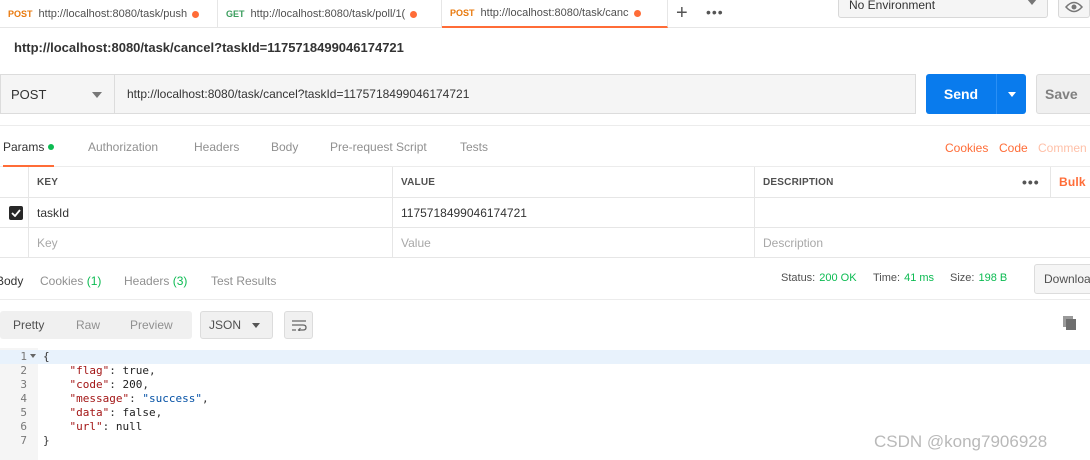 The width and height of the screenshot is (1090, 460). I want to click on response-size: Size: 198 B, so click(978, 278).